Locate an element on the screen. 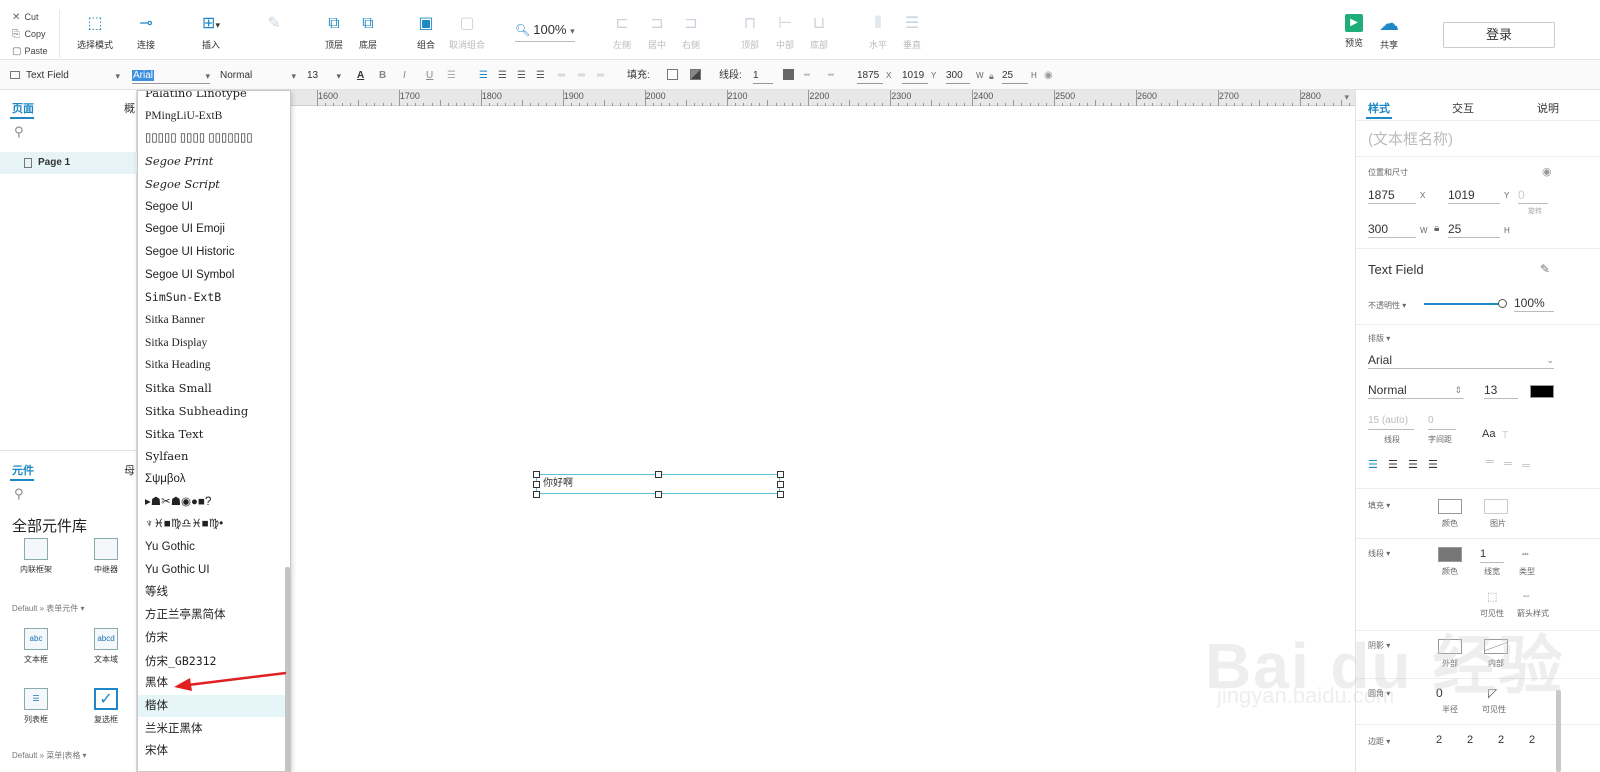 This screenshot has height=772, width=1600. padding-bottom-input: 2 is located at coordinates (1532, 740).